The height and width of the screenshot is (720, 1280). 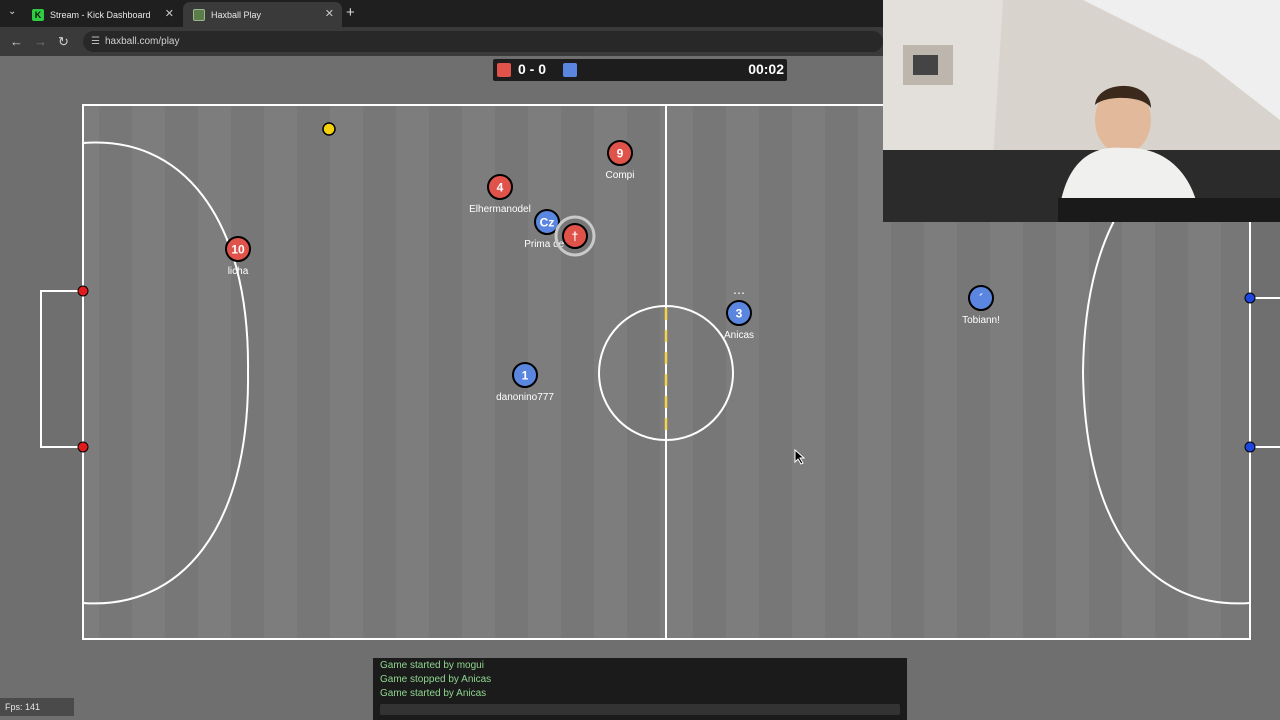 I want to click on right-goal, so click(x=1265, y=372).